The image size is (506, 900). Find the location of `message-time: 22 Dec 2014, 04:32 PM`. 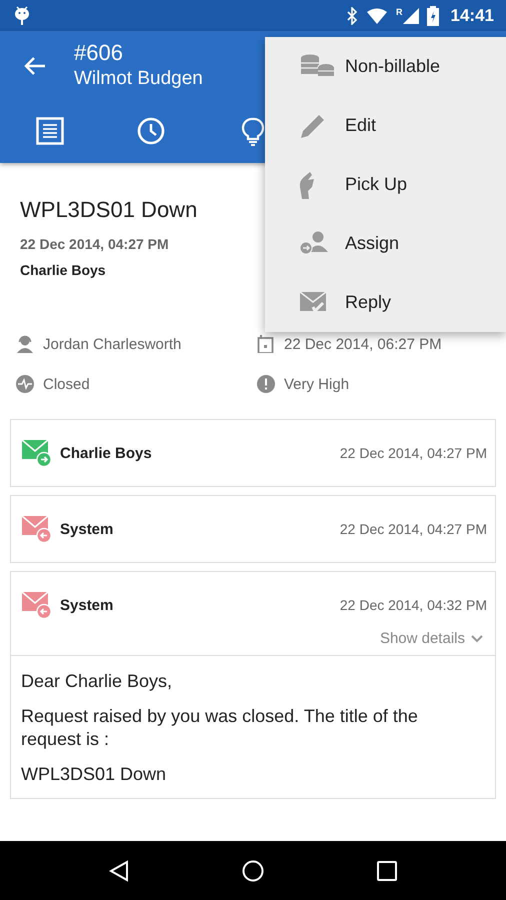

message-time: 22 Dec 2014, 04:32 PM is located at coordinates (413, 605).